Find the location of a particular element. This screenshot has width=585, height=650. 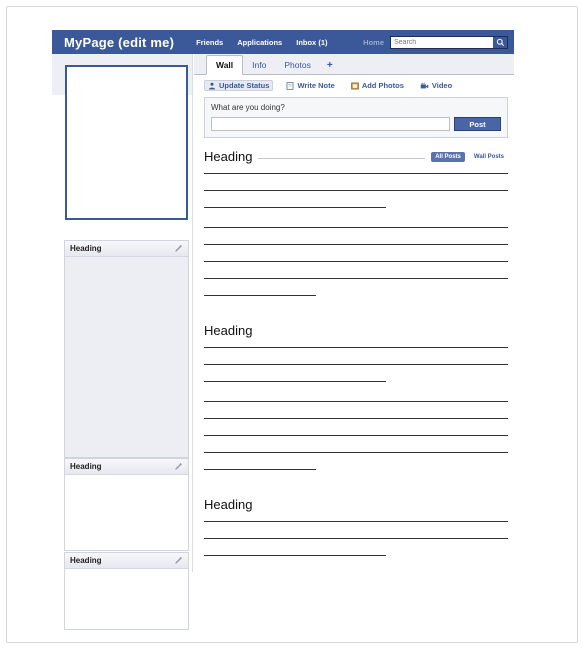

update-status-button: Update Status is located at coordinates (239, 85).